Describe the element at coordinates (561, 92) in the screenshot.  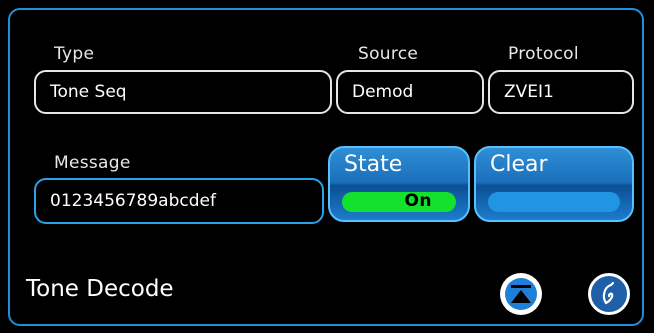
I see `protocol-field: ZVEI1` at that location.